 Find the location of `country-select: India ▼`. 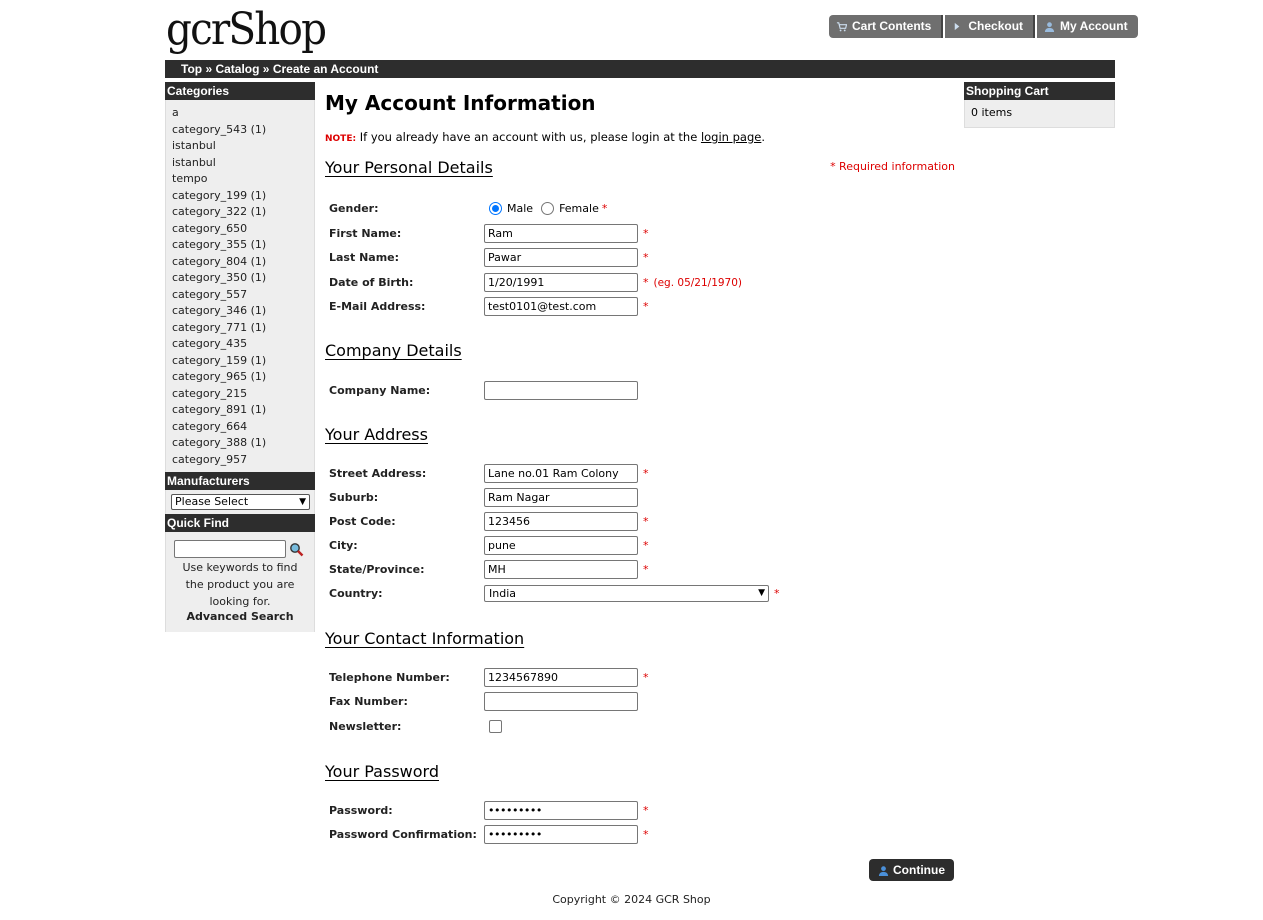

country-select: India ▼ is located at coordinates (626, 593).